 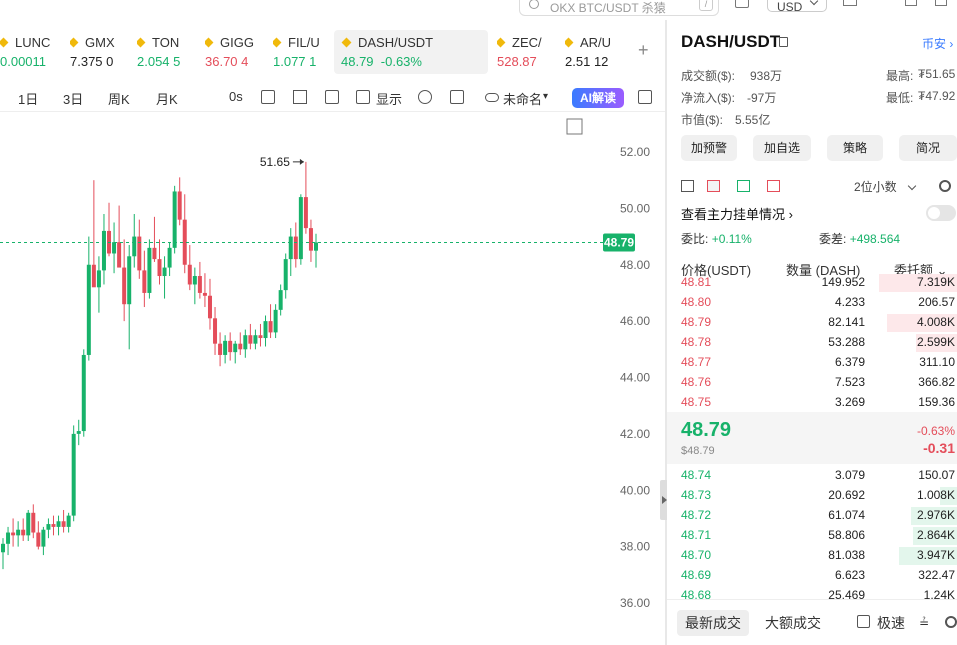 What do you see at coordinates (855, 148) in the screenshot?
I see `strategy-button: 策略` at bounding box center [855, 148].